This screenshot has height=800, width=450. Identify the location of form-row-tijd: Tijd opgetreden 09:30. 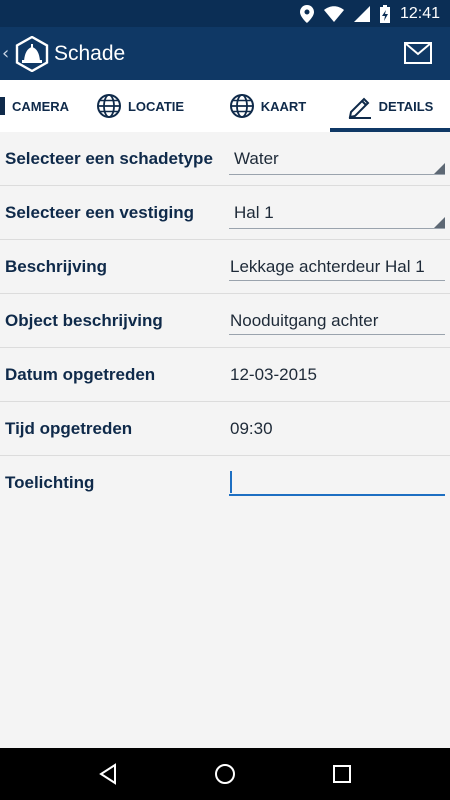
(225, 429).